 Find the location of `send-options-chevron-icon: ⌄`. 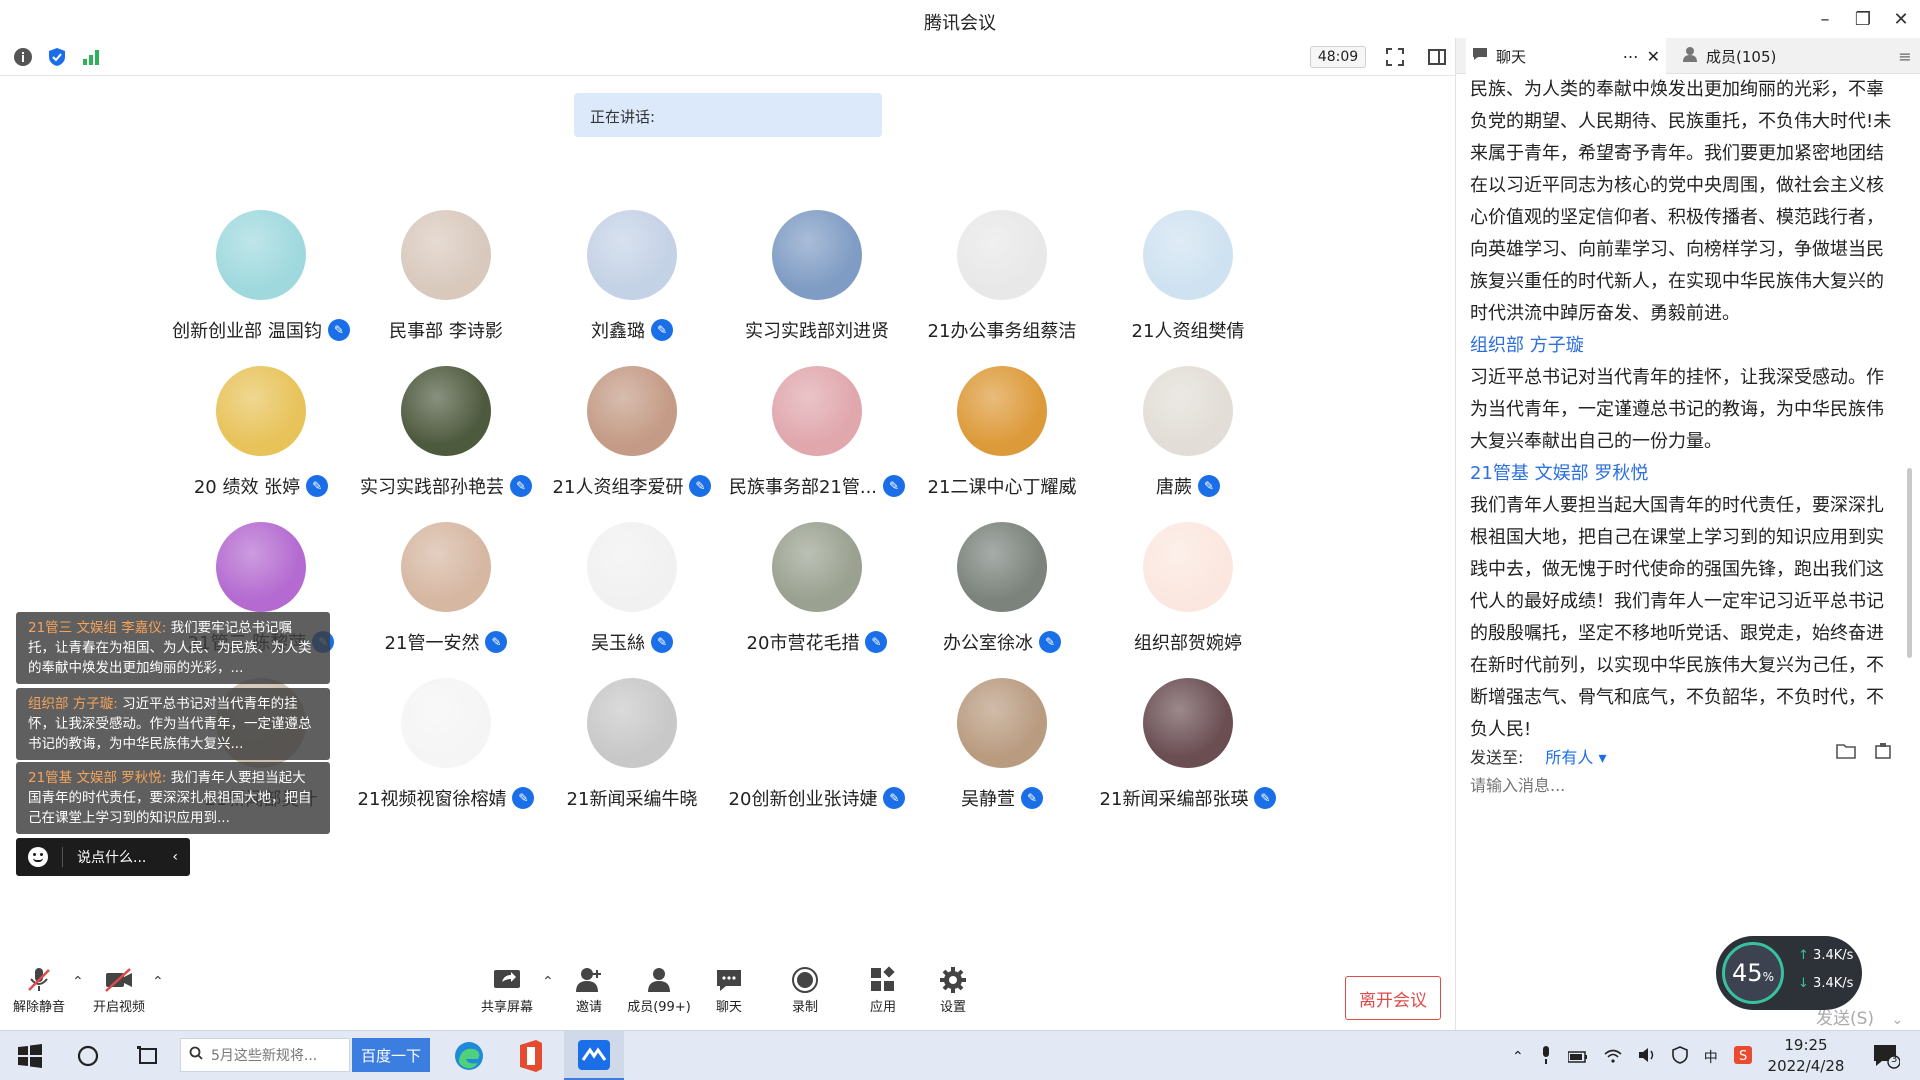

send-options-chevron-icon: ⌄ is located at coordinates (1897, 1020).